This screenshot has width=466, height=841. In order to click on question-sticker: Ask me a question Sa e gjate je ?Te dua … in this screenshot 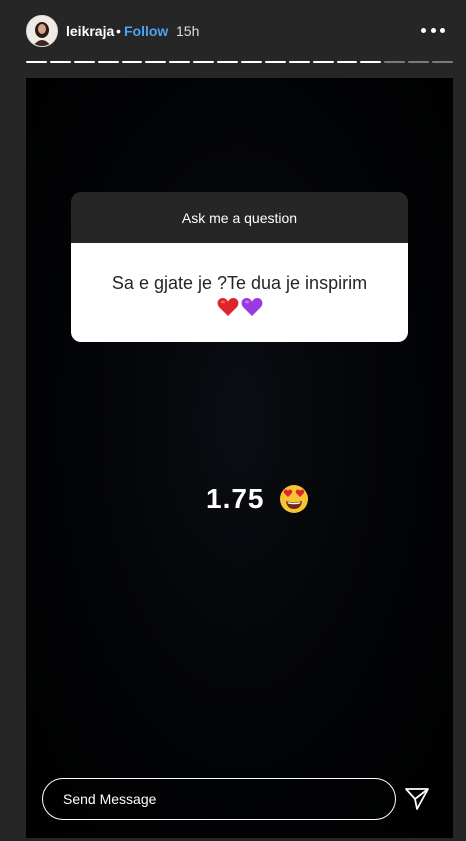, I will do `click(239, 267)`.